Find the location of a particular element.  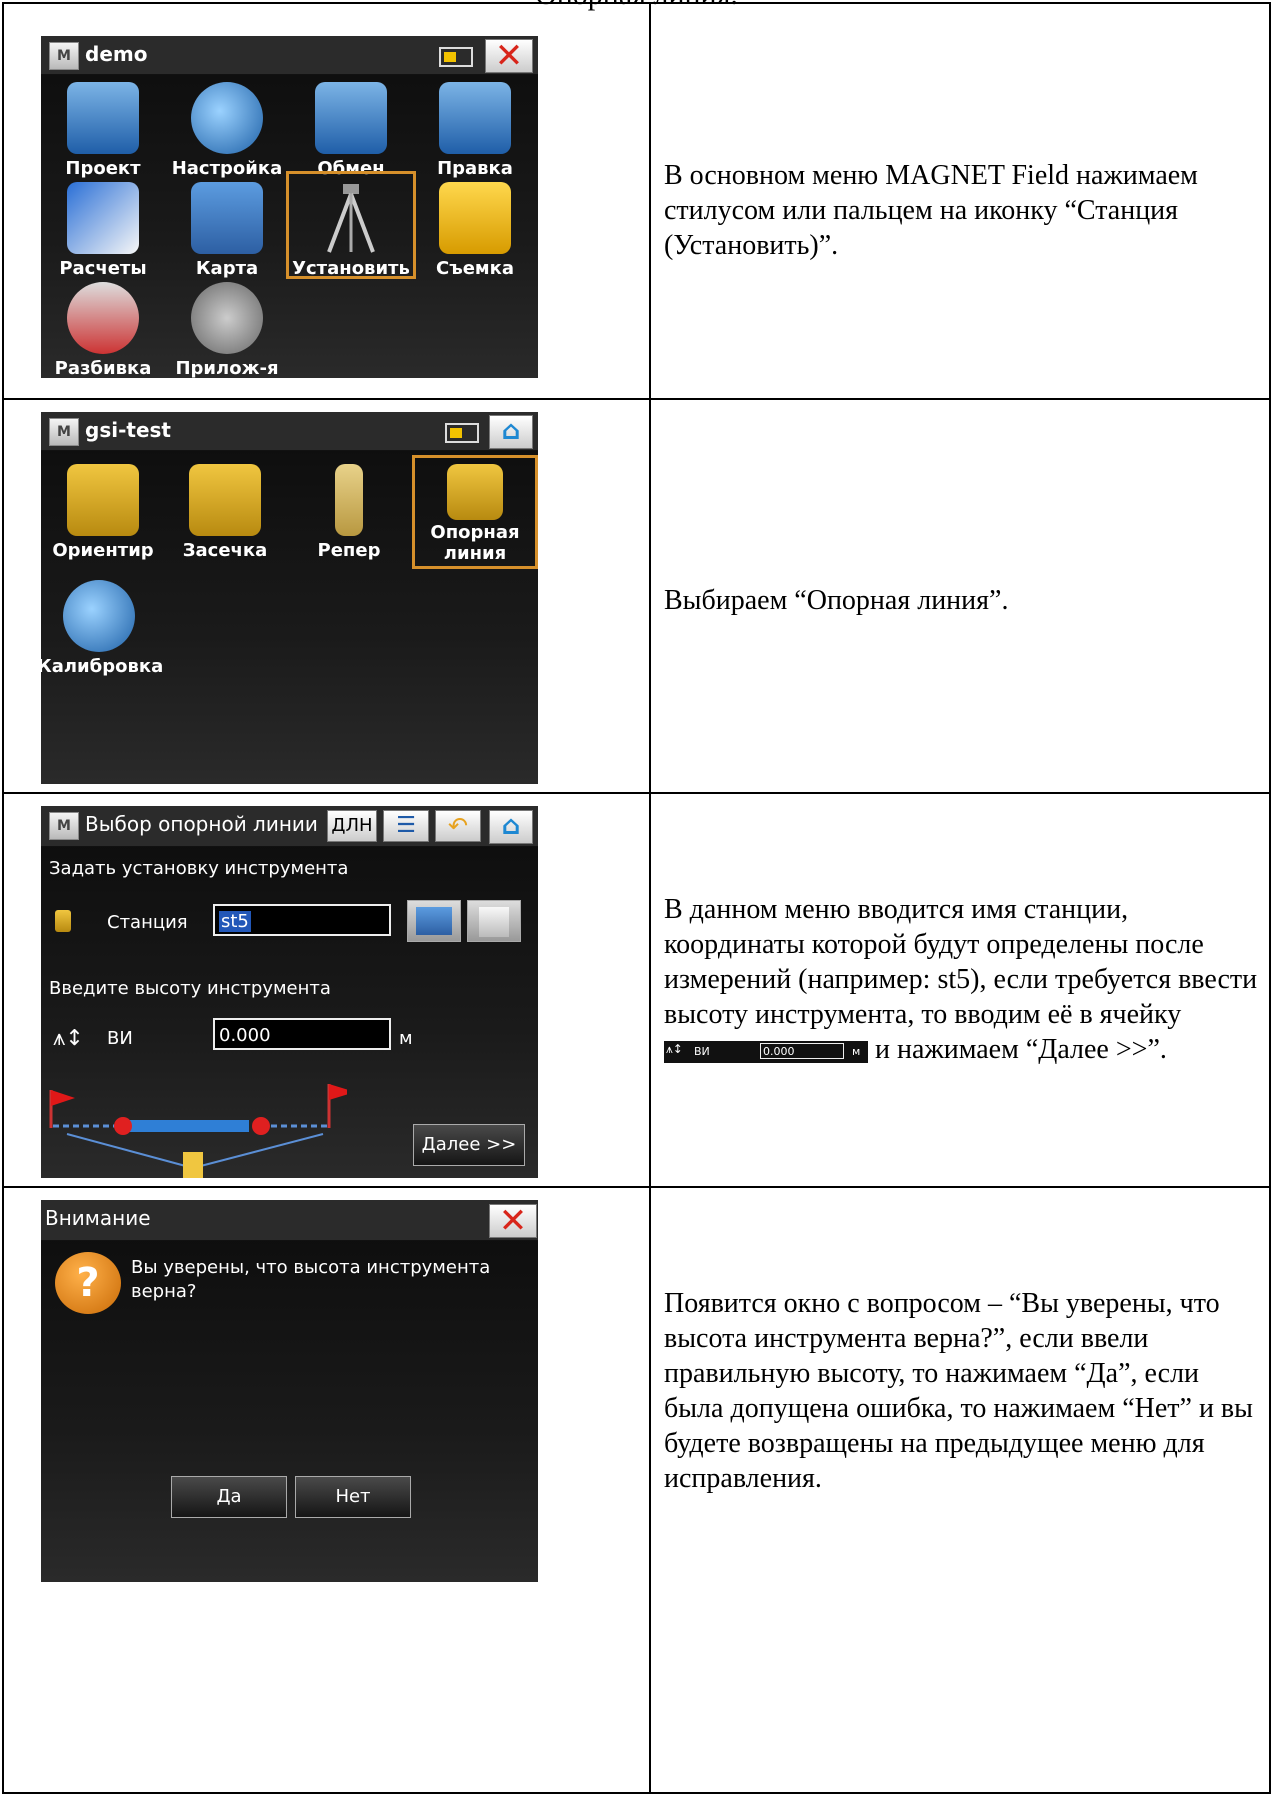

tile-project: Проект is located at coordinates (103, 130).